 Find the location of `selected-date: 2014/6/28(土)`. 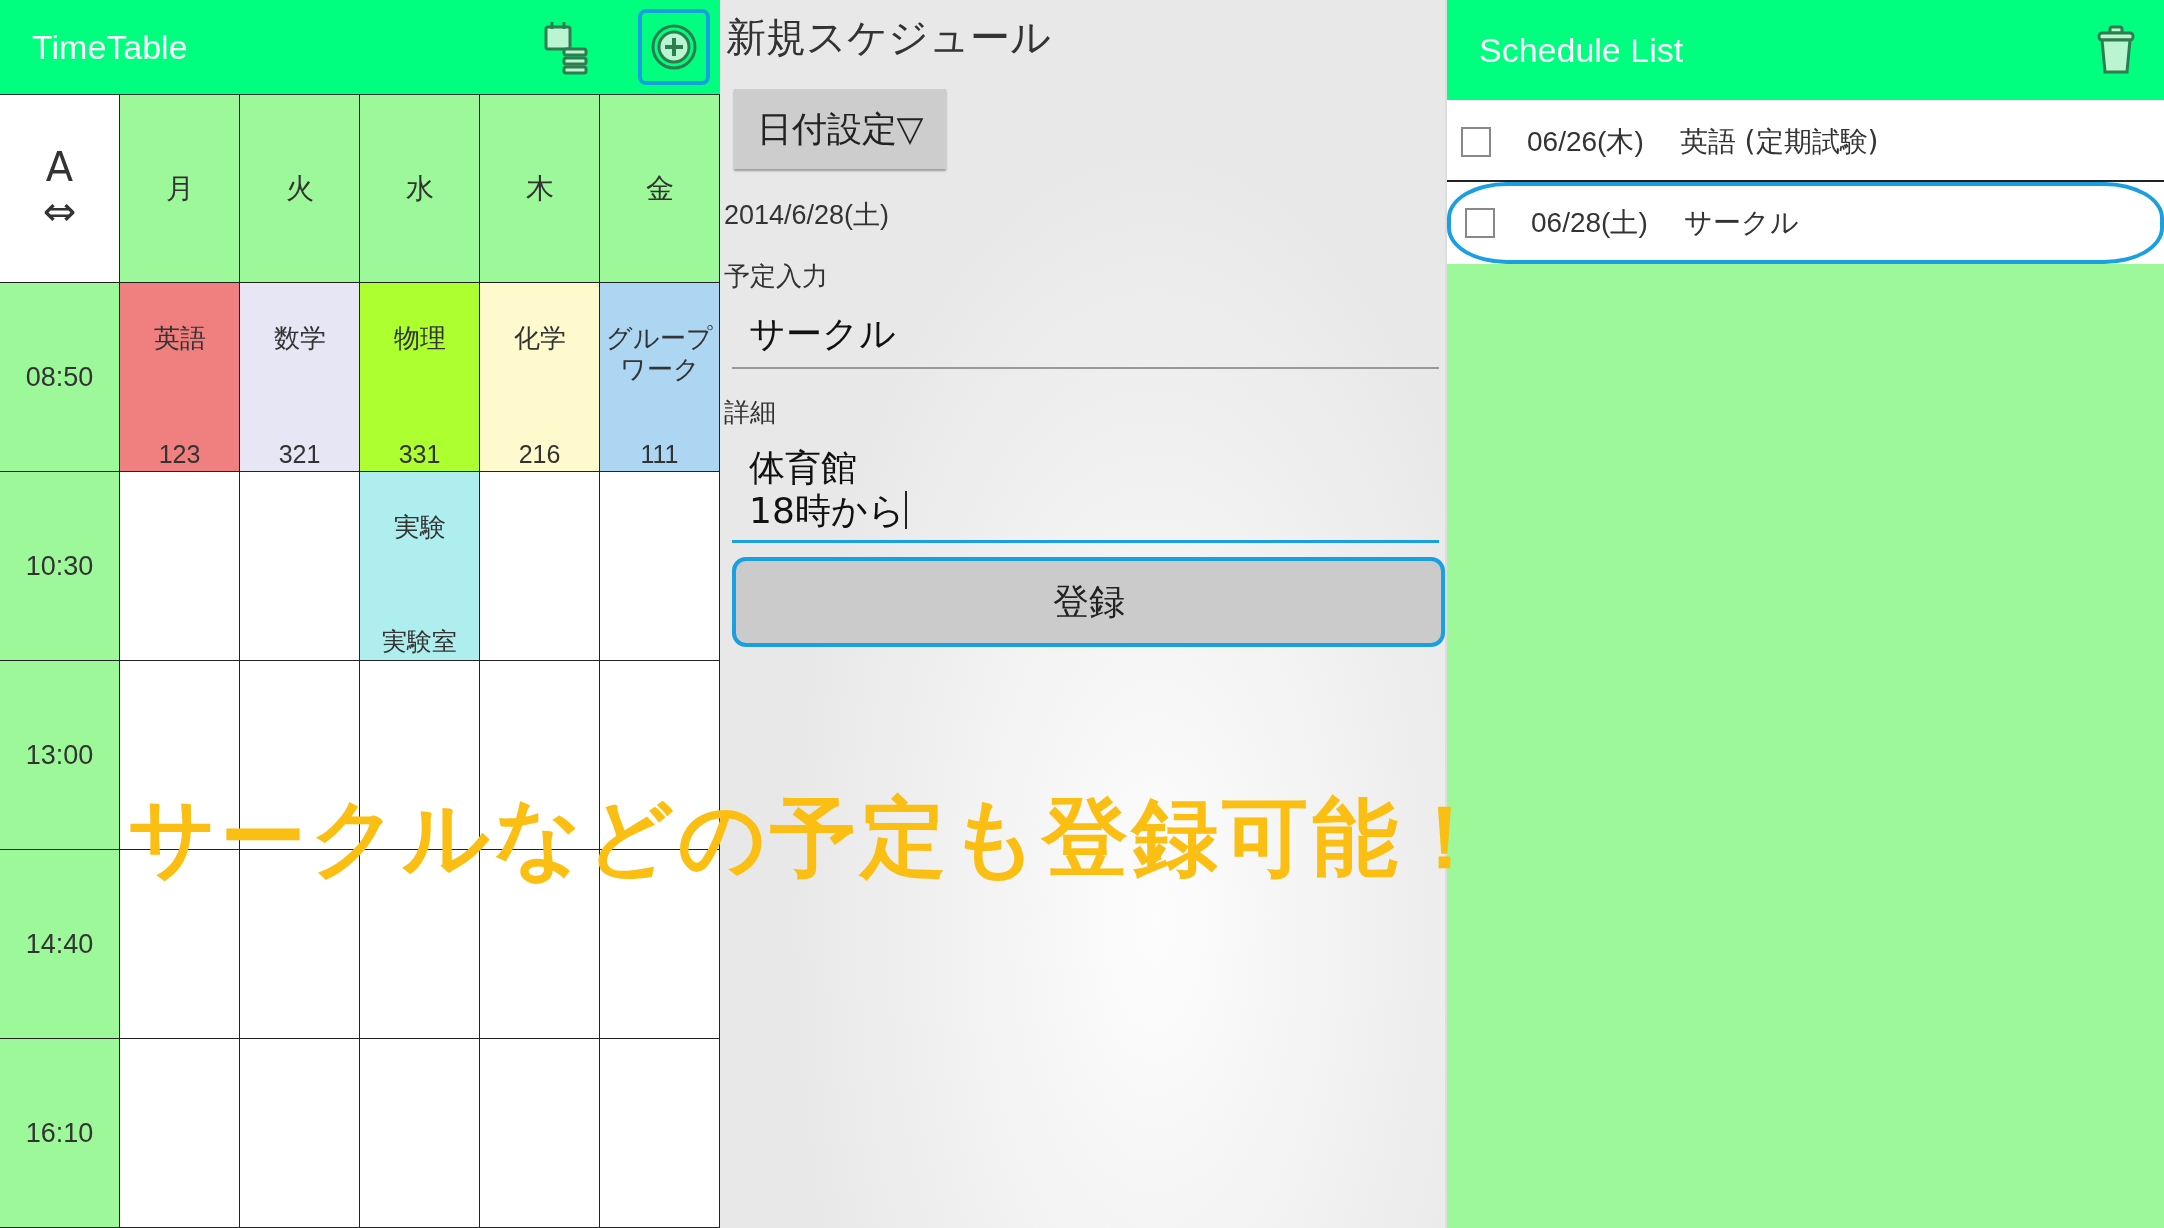

selected-date: 2014/6/28(土) is located at coordinates (807, 215).